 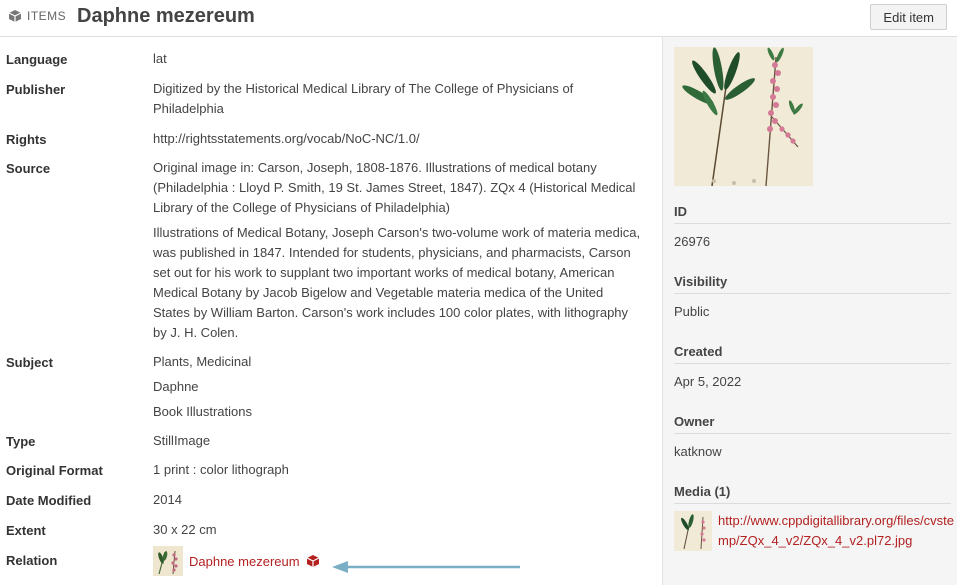 I want to click on type-value: StillImage, so click(x=182, y=440).